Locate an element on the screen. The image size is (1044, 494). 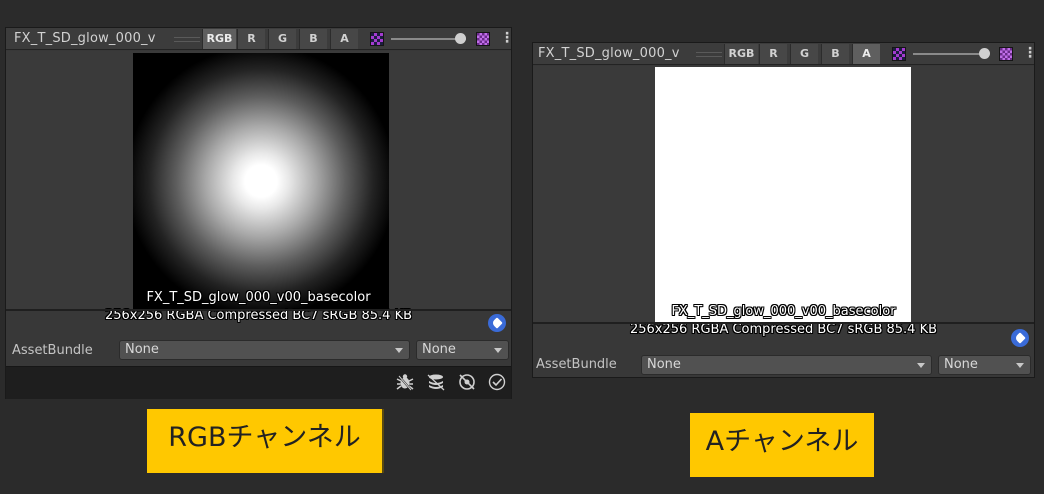
caption-a-channel: Aチャンネル is located at coordinates (782, 445).